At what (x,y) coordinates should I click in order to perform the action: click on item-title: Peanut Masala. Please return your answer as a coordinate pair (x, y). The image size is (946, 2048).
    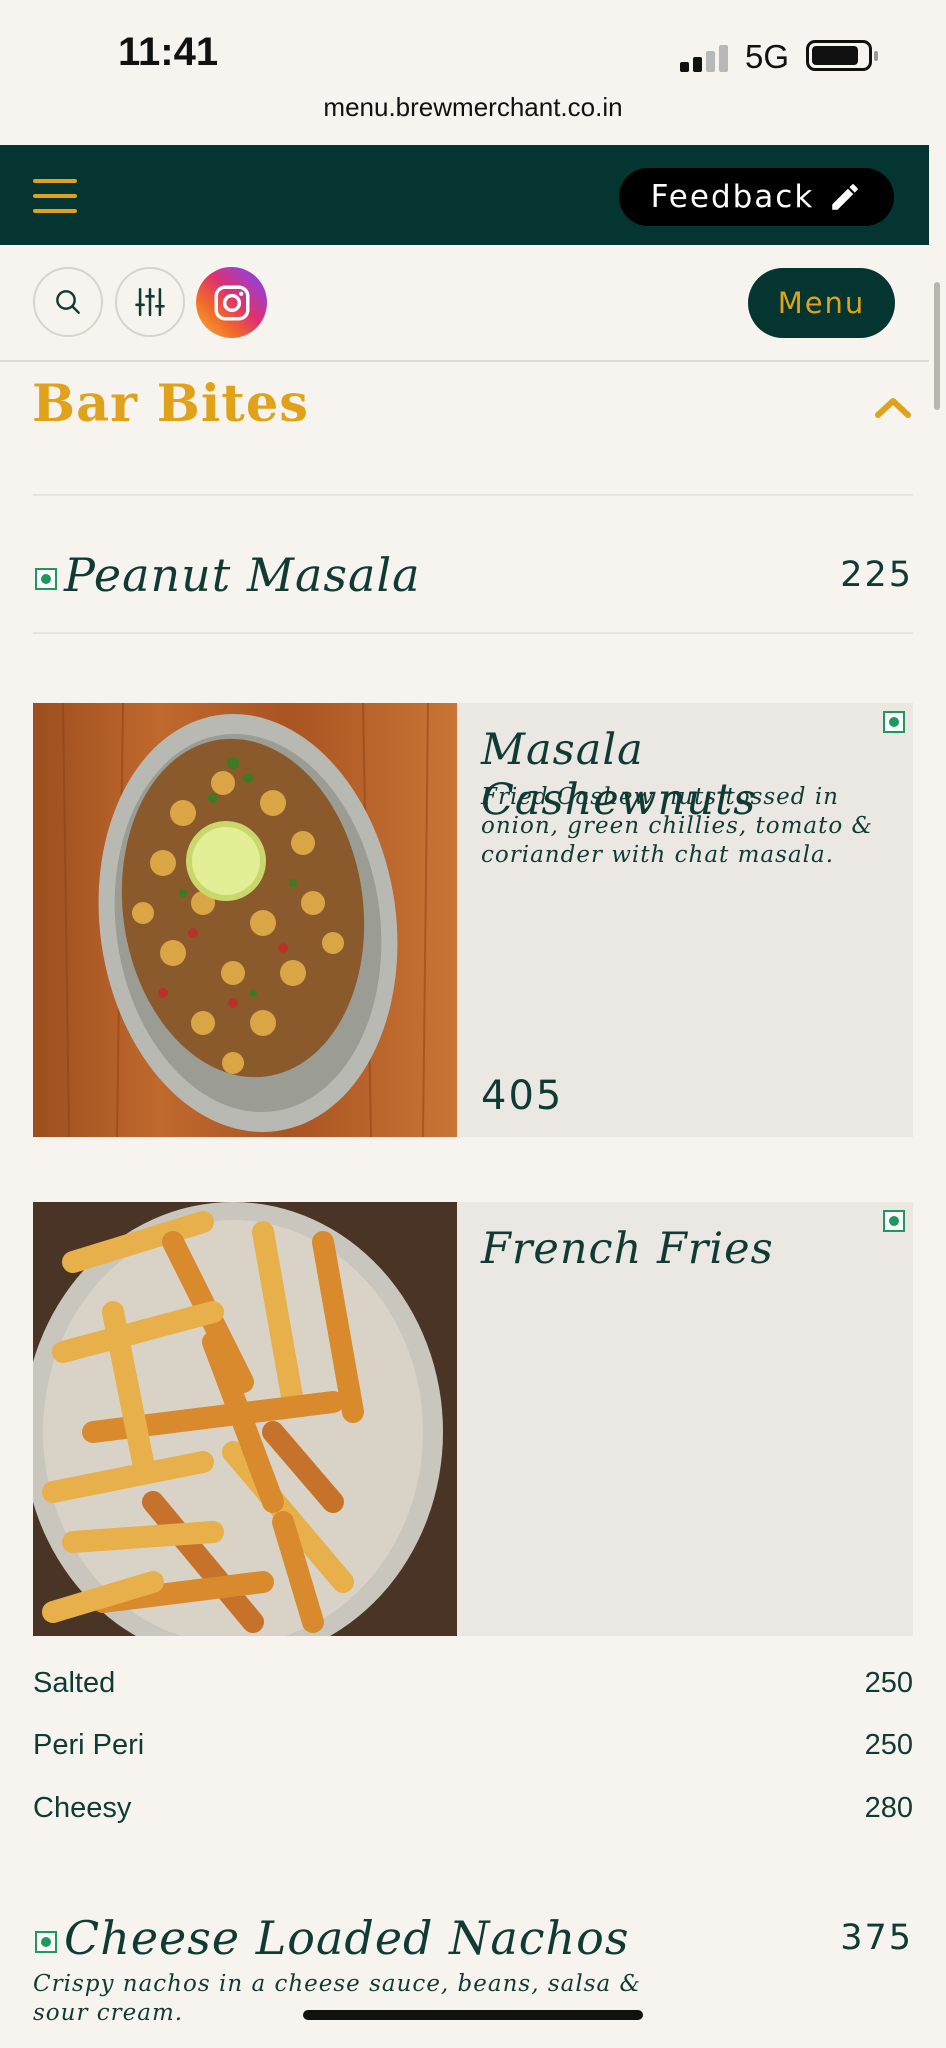
    Looking at the image, I should click on (242, 575).